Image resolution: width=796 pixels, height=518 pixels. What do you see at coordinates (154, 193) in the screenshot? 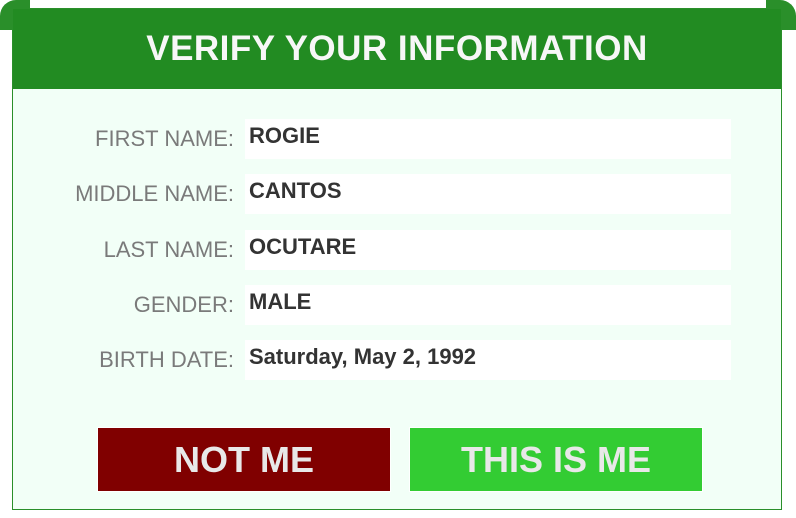
I see `middle-name-label: MIDDLE NAME:` at bounding box center [154, 193].